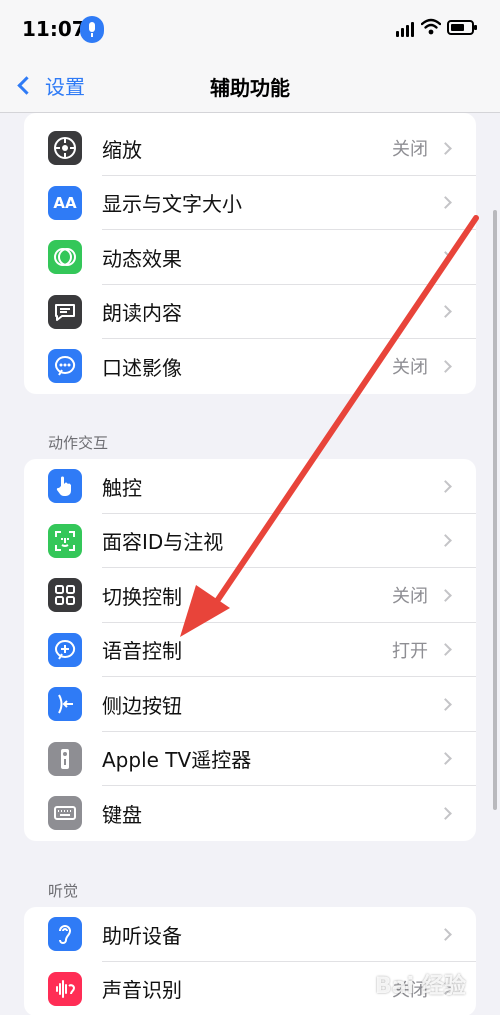  Describe the element at coordinates (65, 257) in the screenshot. I see `motion-icon` at that location.